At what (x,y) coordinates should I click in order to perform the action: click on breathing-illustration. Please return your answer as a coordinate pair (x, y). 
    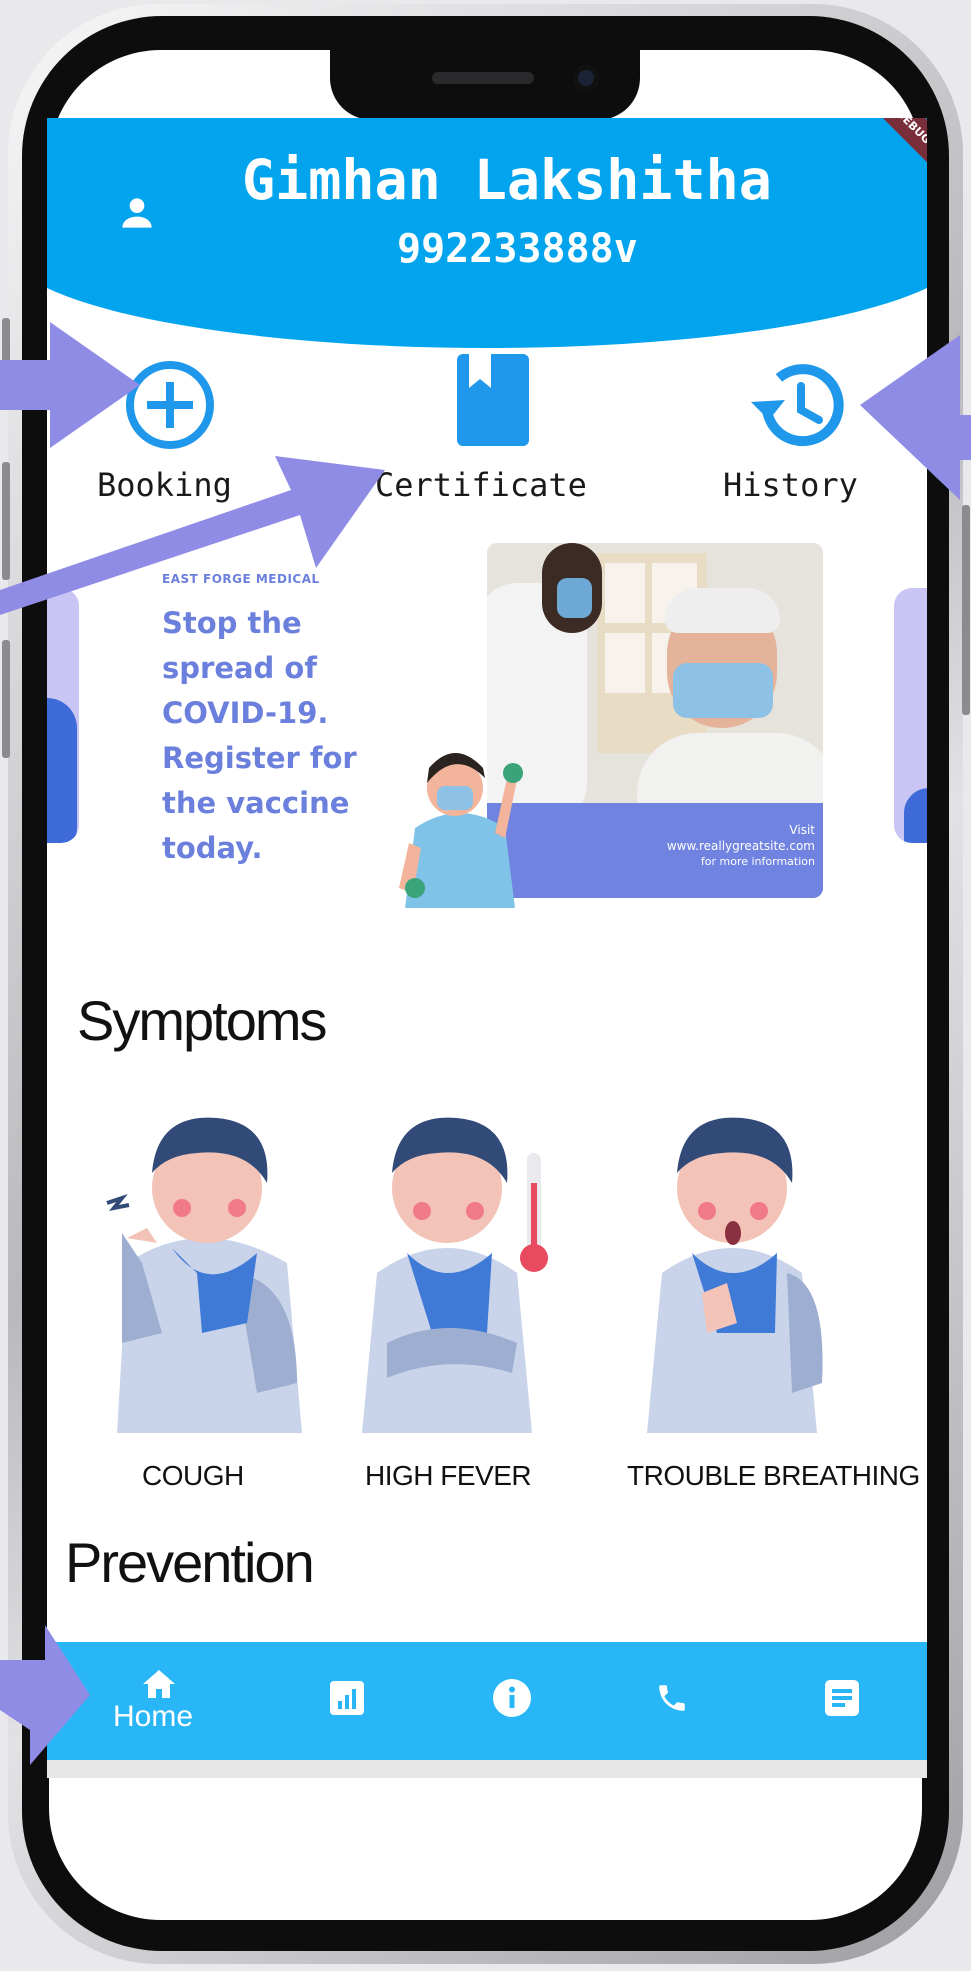
    Looking at the image, I should click on (735, 1275).